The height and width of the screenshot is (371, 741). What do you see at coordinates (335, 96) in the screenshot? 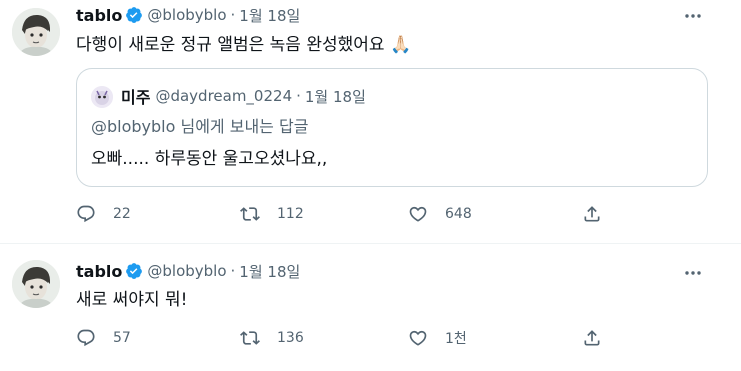
I see `quote-timestamp: 1월 18일` at bounding box center [335, 96].